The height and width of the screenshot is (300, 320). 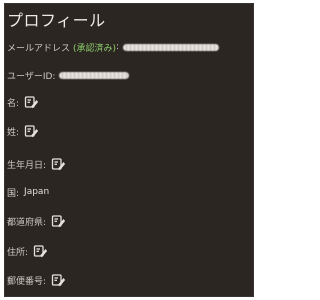 I want to click on country-row: 国: Japan, so click(x=28, y=192).